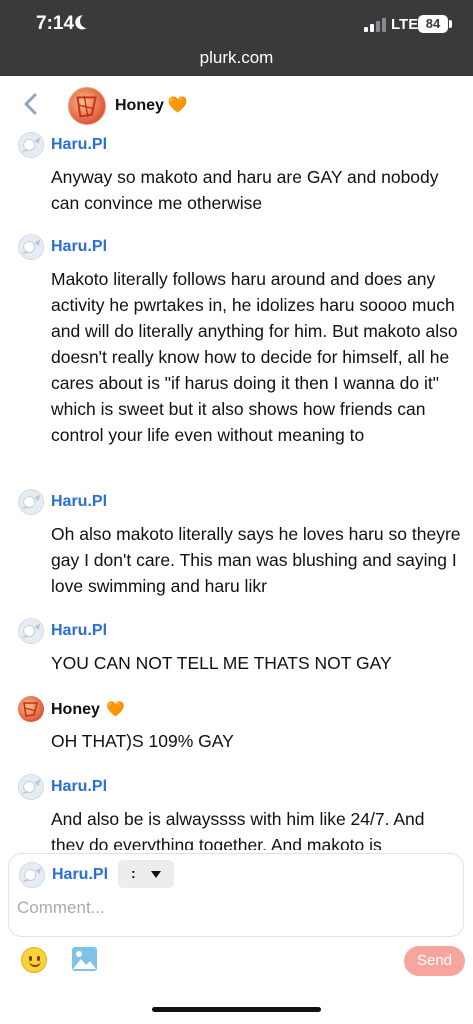 The image size is (473, 1024). I want to click on author-link: Honey 🧡, so click(88, 709).